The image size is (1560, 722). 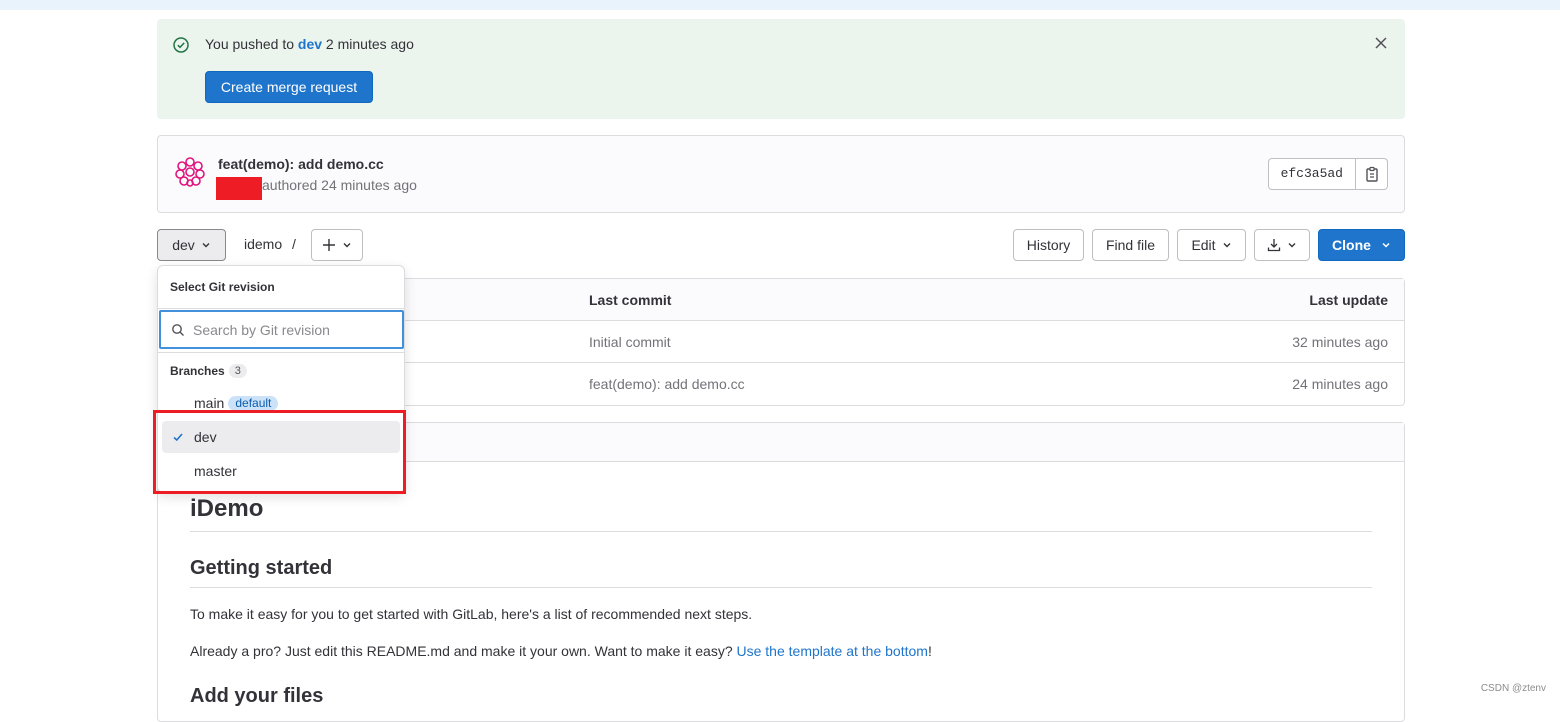 I want to click on last-commit-header: Last commit, so click(x=630, y=300).